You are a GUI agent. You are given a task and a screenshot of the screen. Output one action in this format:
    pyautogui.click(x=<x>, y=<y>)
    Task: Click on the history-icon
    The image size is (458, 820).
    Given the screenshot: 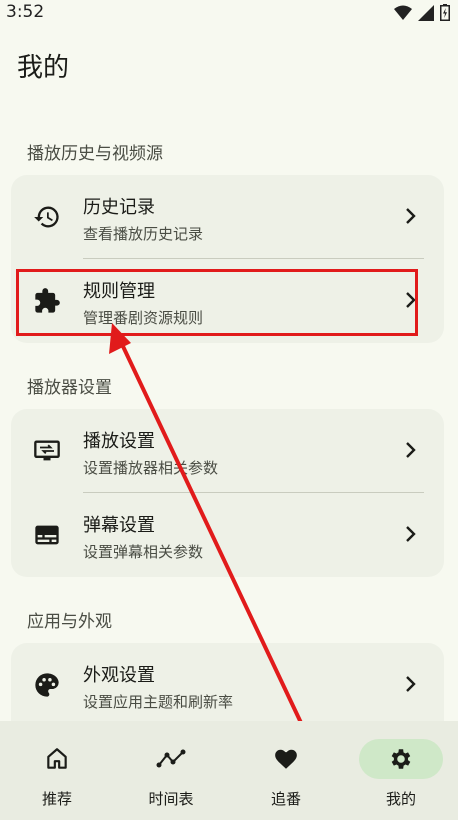 What is the action you would take?
    pyautogui.click(x=47, y=217)
    